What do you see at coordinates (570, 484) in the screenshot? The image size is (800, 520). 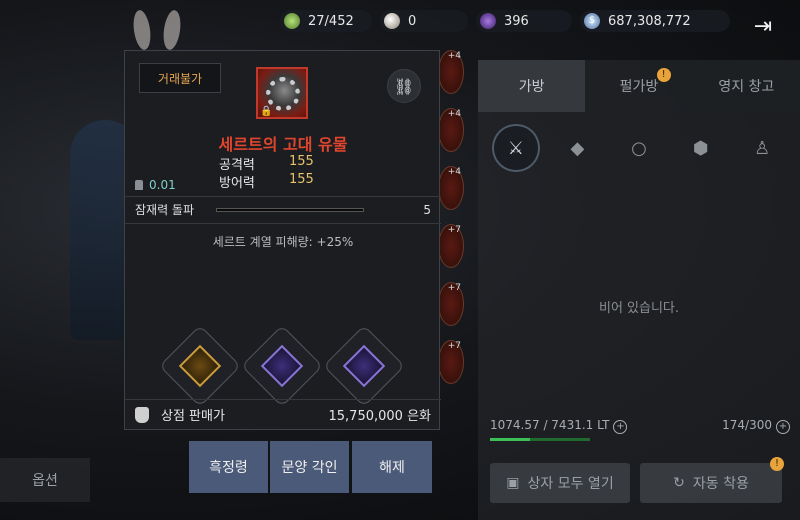 I see `open-all-label: 상자 모두 열기` at bounding box center [570, 484].